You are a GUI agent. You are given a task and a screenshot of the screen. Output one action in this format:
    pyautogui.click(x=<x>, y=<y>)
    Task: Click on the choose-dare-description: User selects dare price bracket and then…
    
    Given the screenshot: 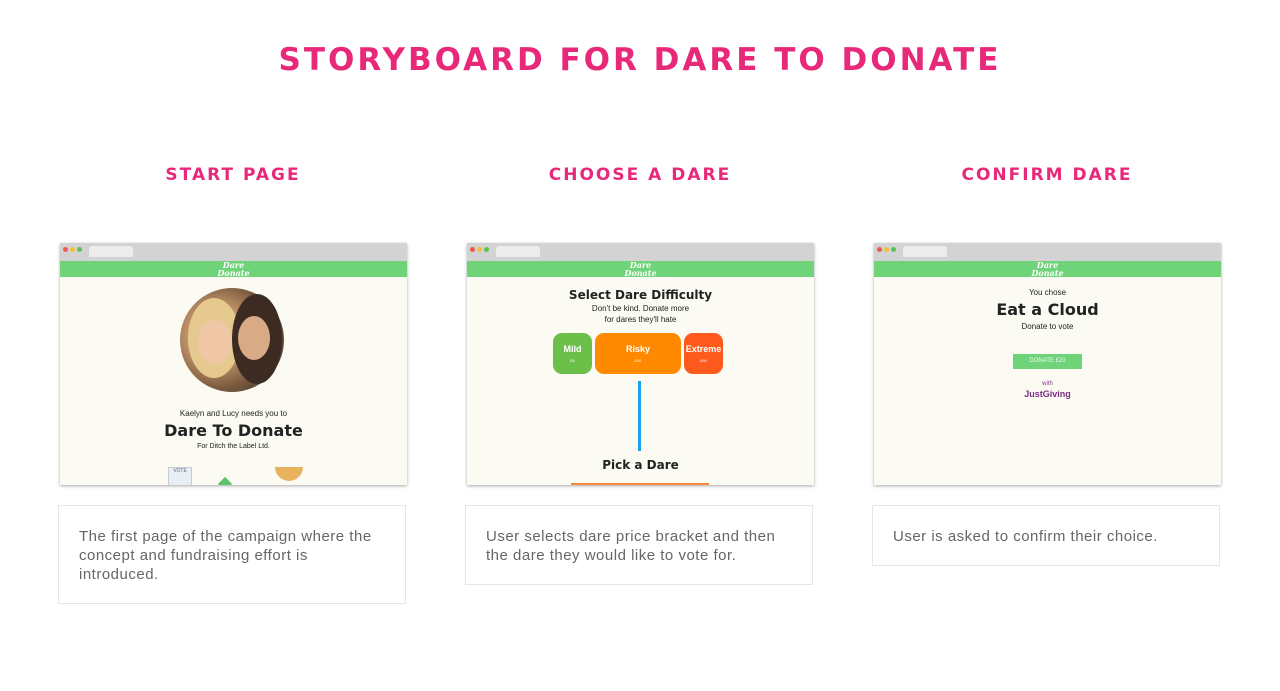 What is the action you would take?
    pyautogui.click(x=639, y=545)
    